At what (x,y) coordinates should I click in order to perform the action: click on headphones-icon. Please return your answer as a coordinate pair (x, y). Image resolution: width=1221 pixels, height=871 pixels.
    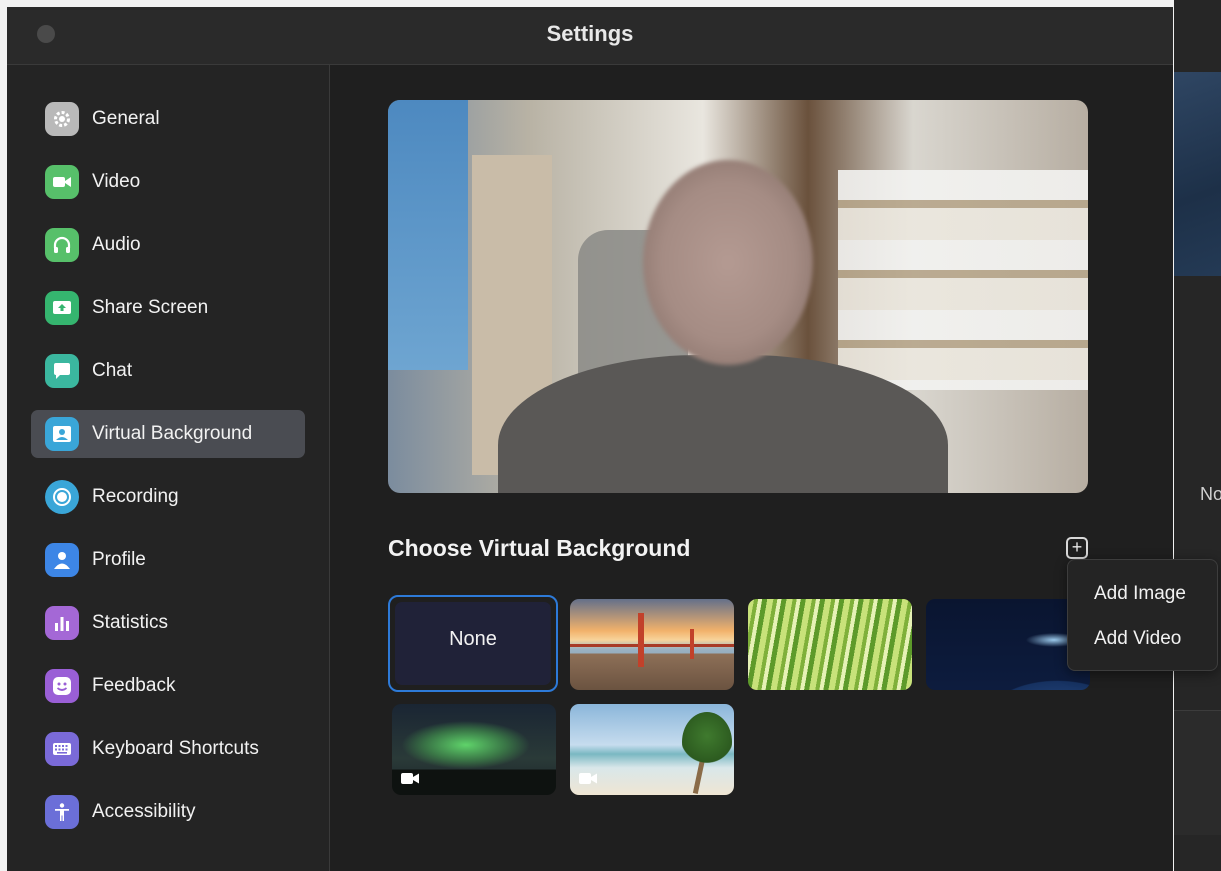
    Looking at the image, I should click on (62, 245).